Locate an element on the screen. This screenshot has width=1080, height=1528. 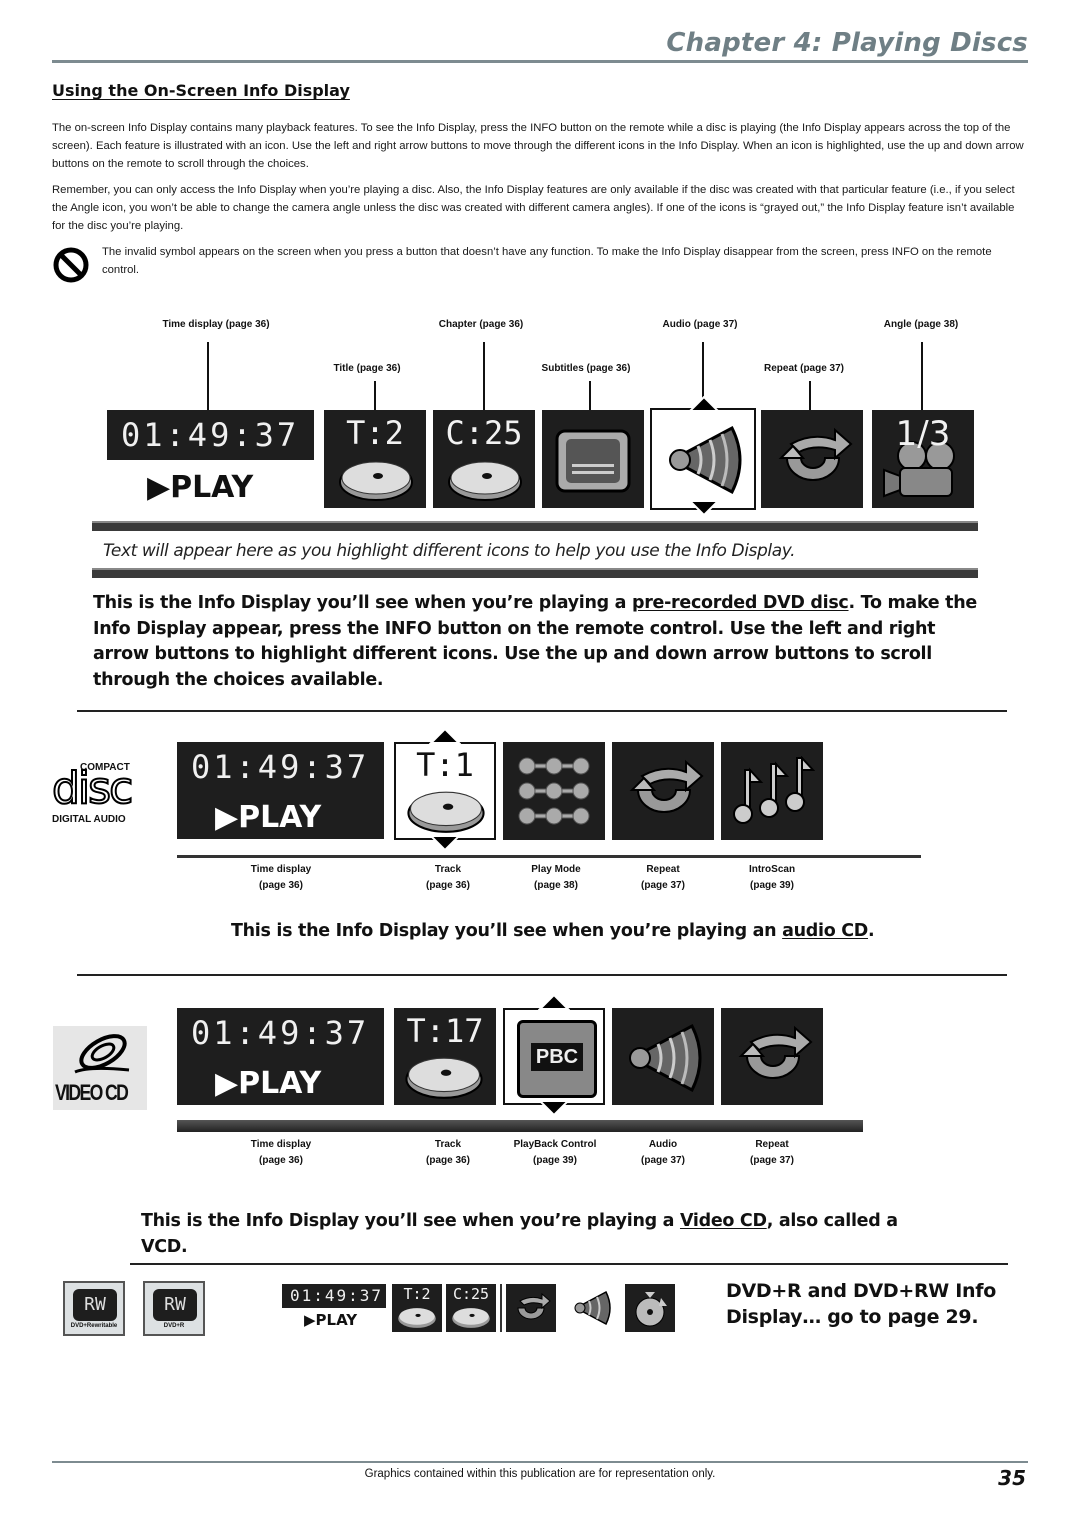
header-rule is located at coordinates (540, 61).